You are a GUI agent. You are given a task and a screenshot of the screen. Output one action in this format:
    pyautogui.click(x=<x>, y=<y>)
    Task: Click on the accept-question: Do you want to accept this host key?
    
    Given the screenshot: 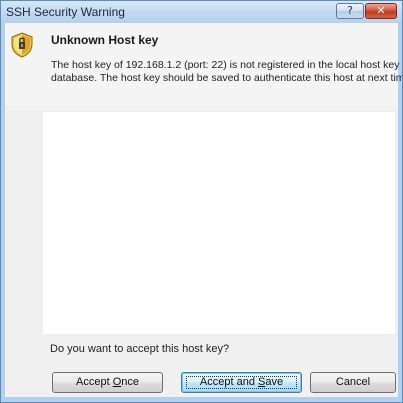 What is the action you would take?
    pyautogui.click(x=140, y=349)
    